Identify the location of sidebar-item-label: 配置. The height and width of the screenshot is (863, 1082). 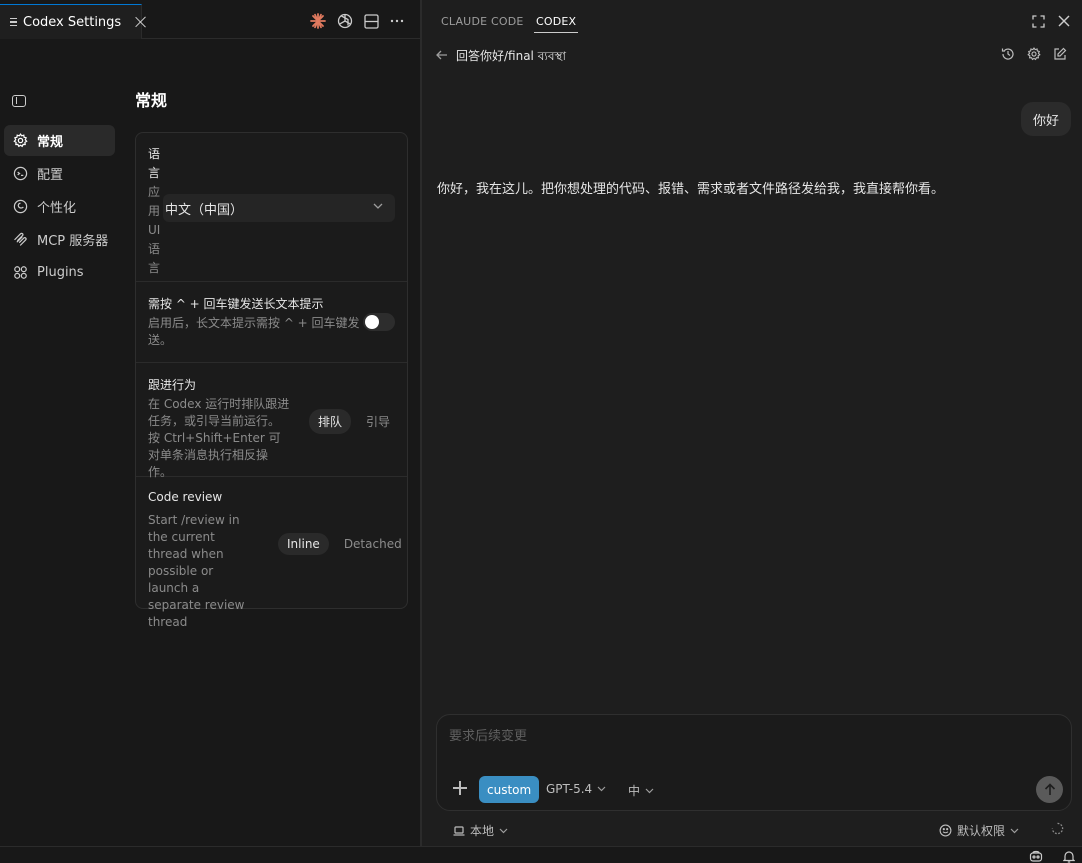
(50, 175).